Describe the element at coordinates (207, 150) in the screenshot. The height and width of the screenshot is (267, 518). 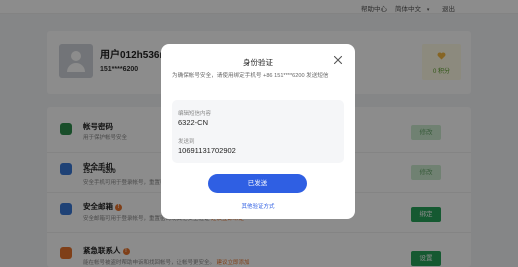
I see `send-to-number: 10691131702902` at that location.